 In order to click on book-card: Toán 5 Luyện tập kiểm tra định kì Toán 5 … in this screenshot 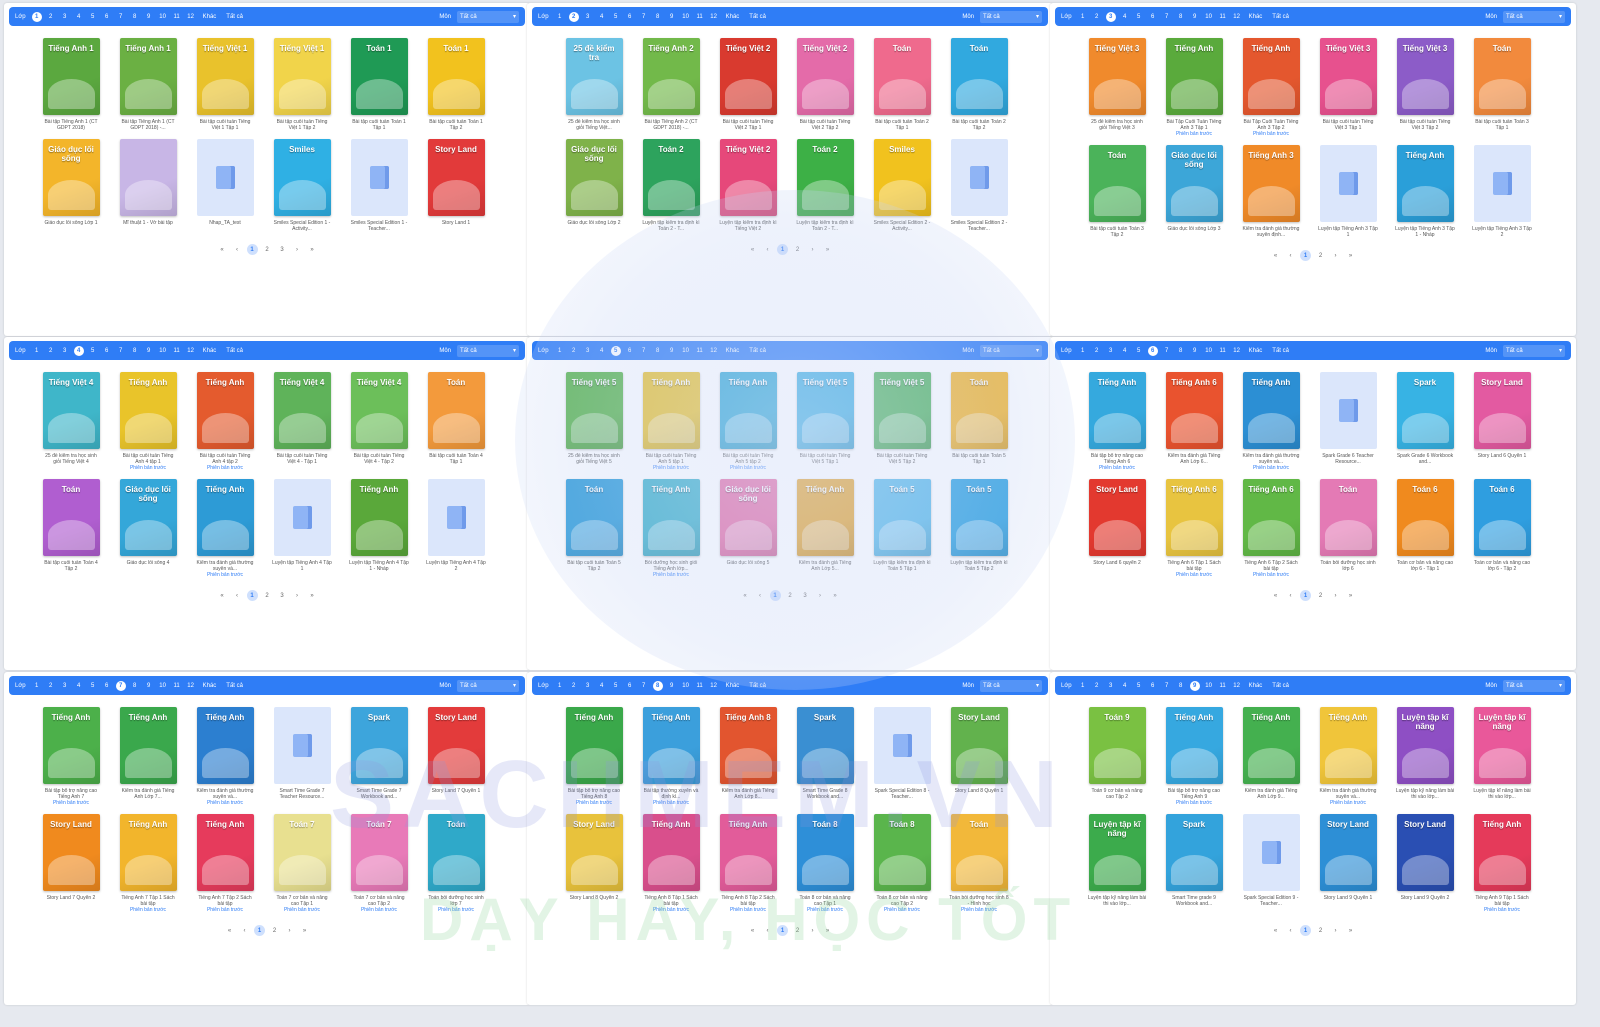, I will do `click(902, 528)`.